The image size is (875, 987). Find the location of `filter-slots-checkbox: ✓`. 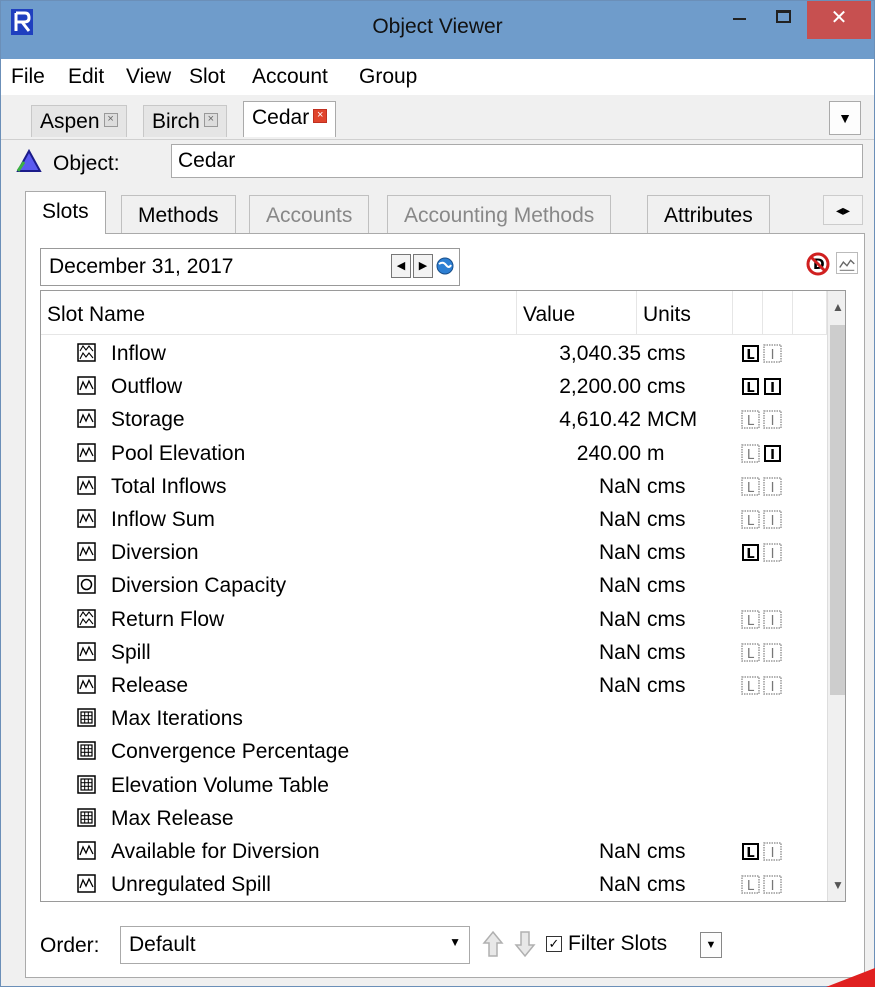

filter-slots-checkbox: ✓ is located at coordinates (554, 944).